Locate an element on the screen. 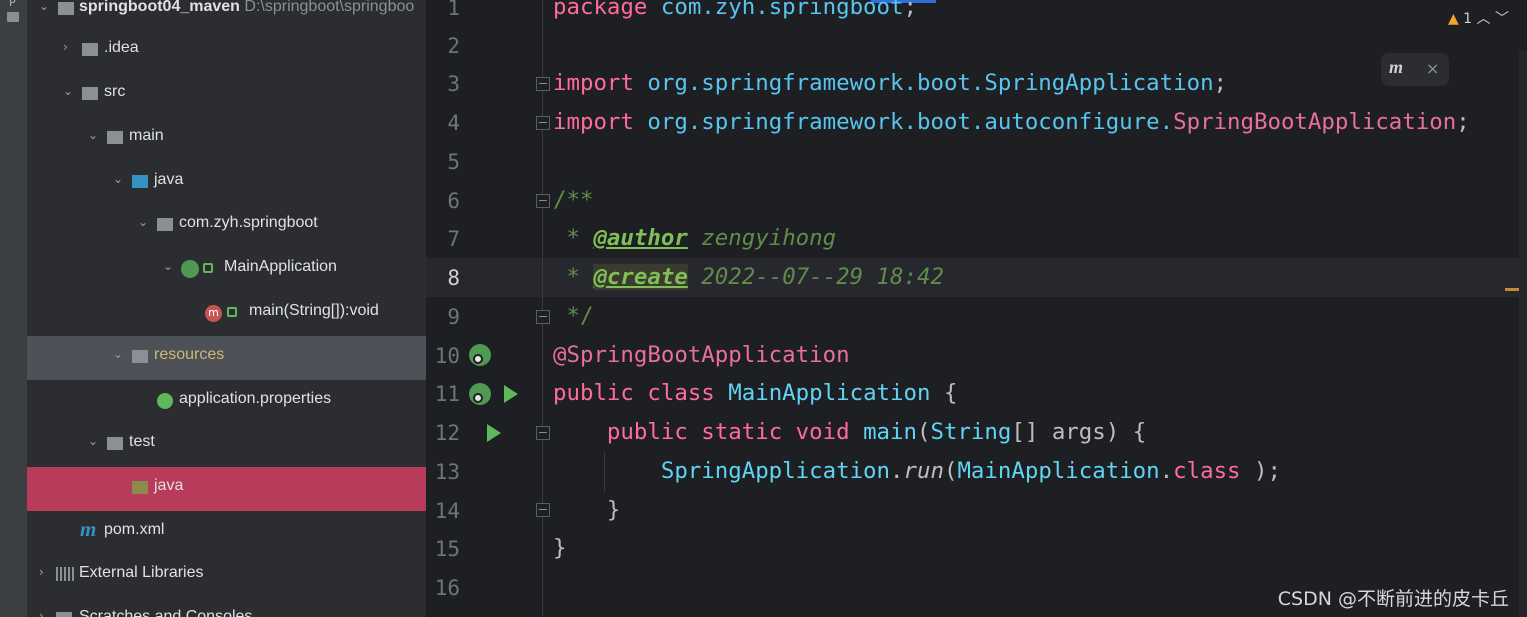 The height and width of the screenshot is (617, 1527). close-icon: × is located at coordinates (1432, 68).